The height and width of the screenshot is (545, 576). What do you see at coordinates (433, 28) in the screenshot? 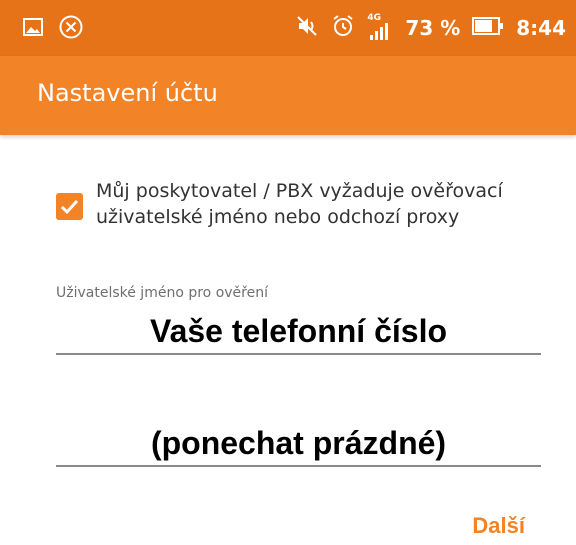
I see `battery-percent: 73 %` at bounding box center [433, 28].